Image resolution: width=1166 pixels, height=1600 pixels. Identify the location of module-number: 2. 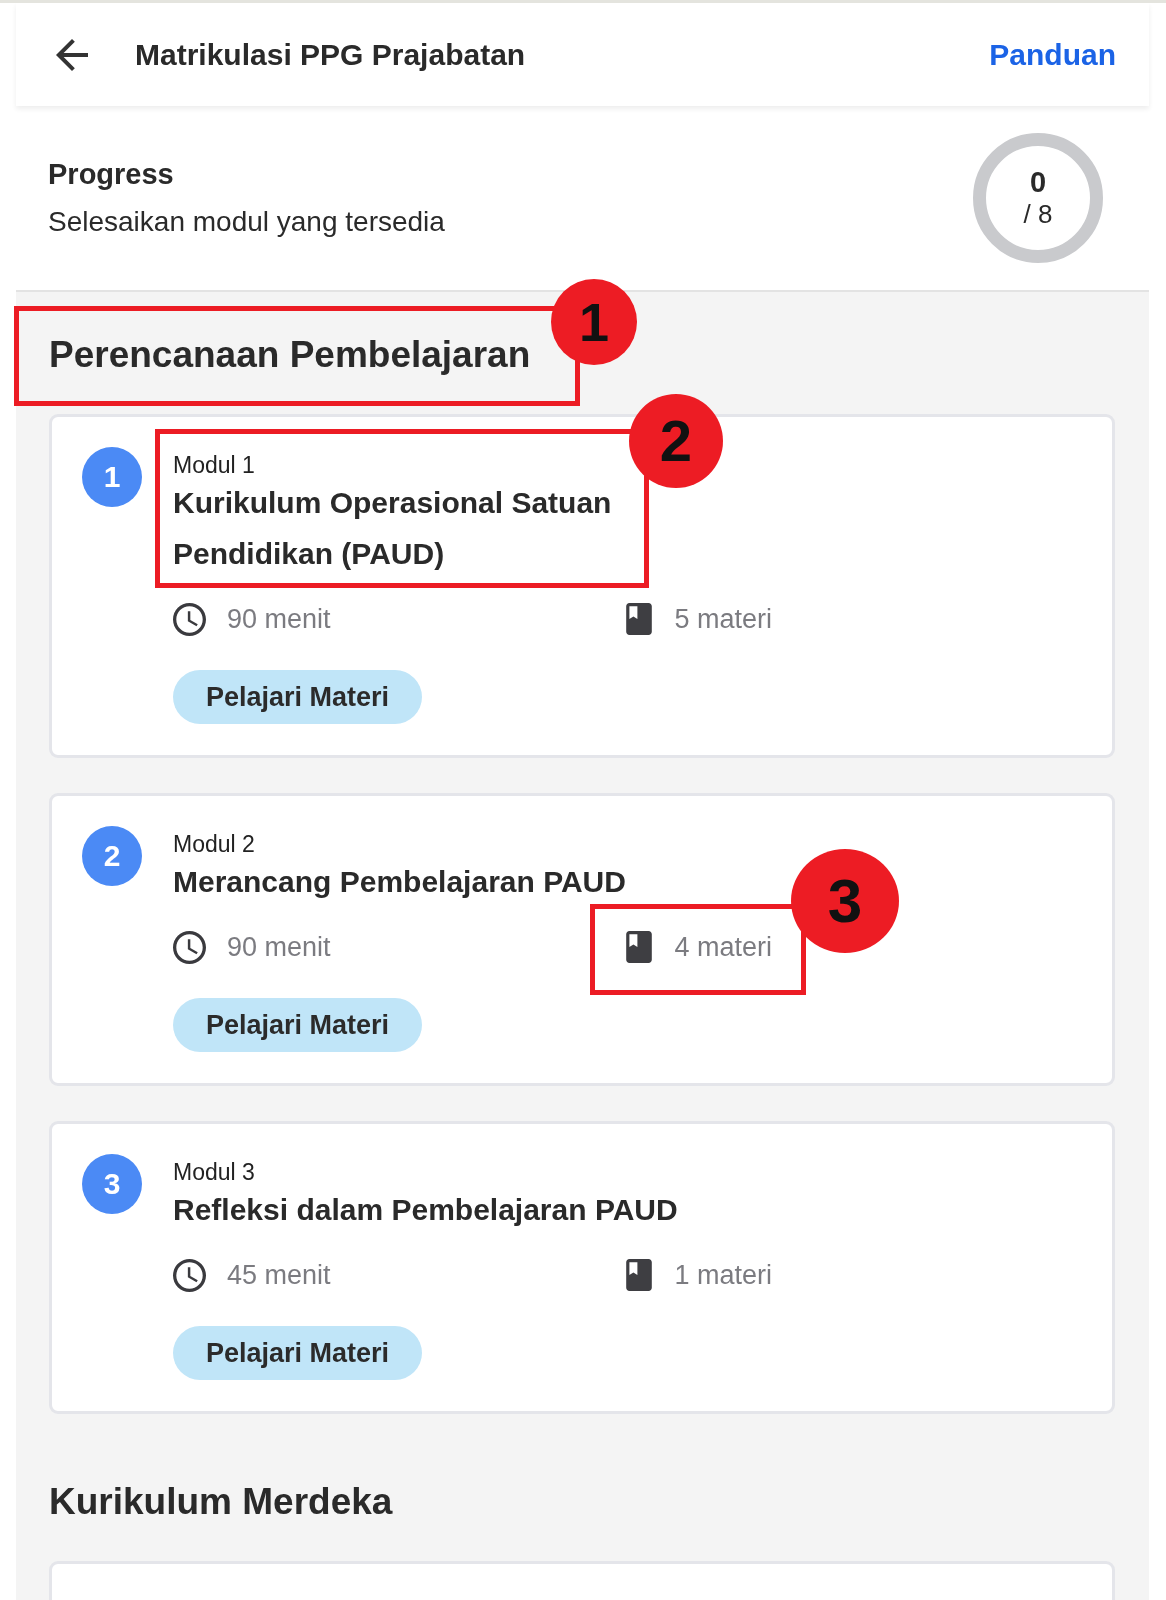
(112, 856).